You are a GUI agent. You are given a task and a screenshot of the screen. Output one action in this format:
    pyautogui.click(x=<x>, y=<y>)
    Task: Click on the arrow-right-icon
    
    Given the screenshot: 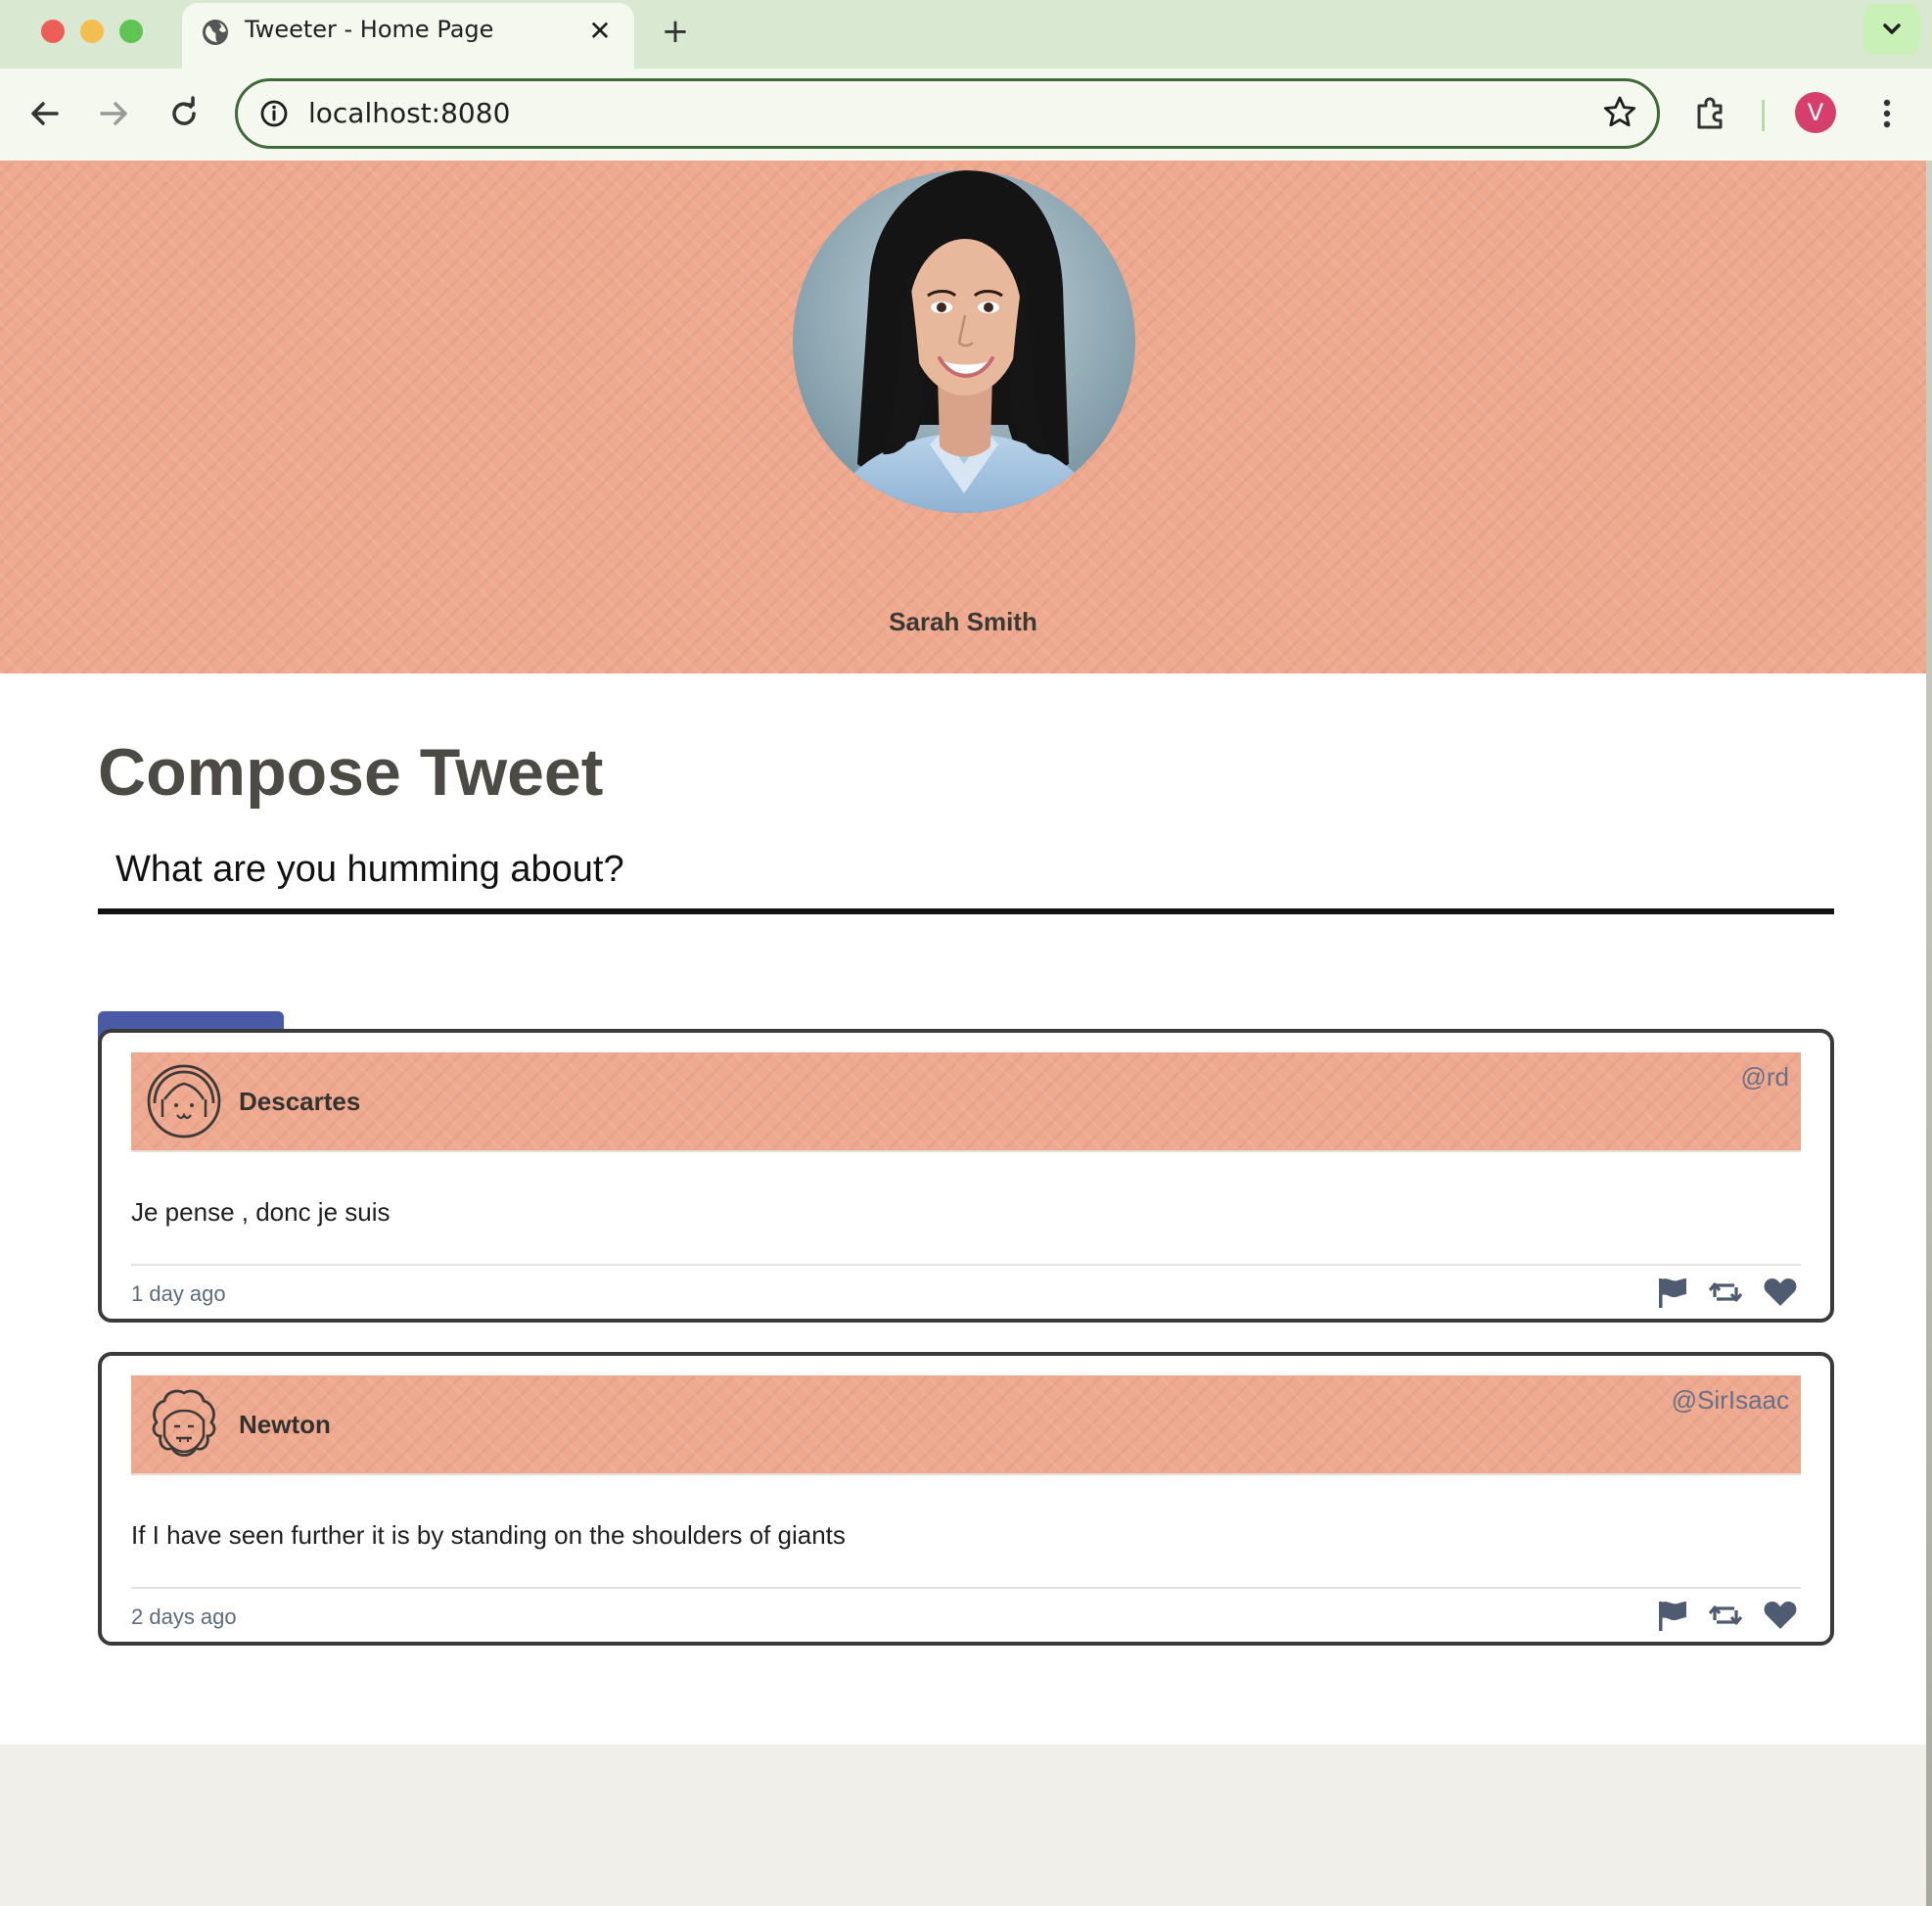 What is the action you would take?
    pyautogui.click(x=114, y=114)
    